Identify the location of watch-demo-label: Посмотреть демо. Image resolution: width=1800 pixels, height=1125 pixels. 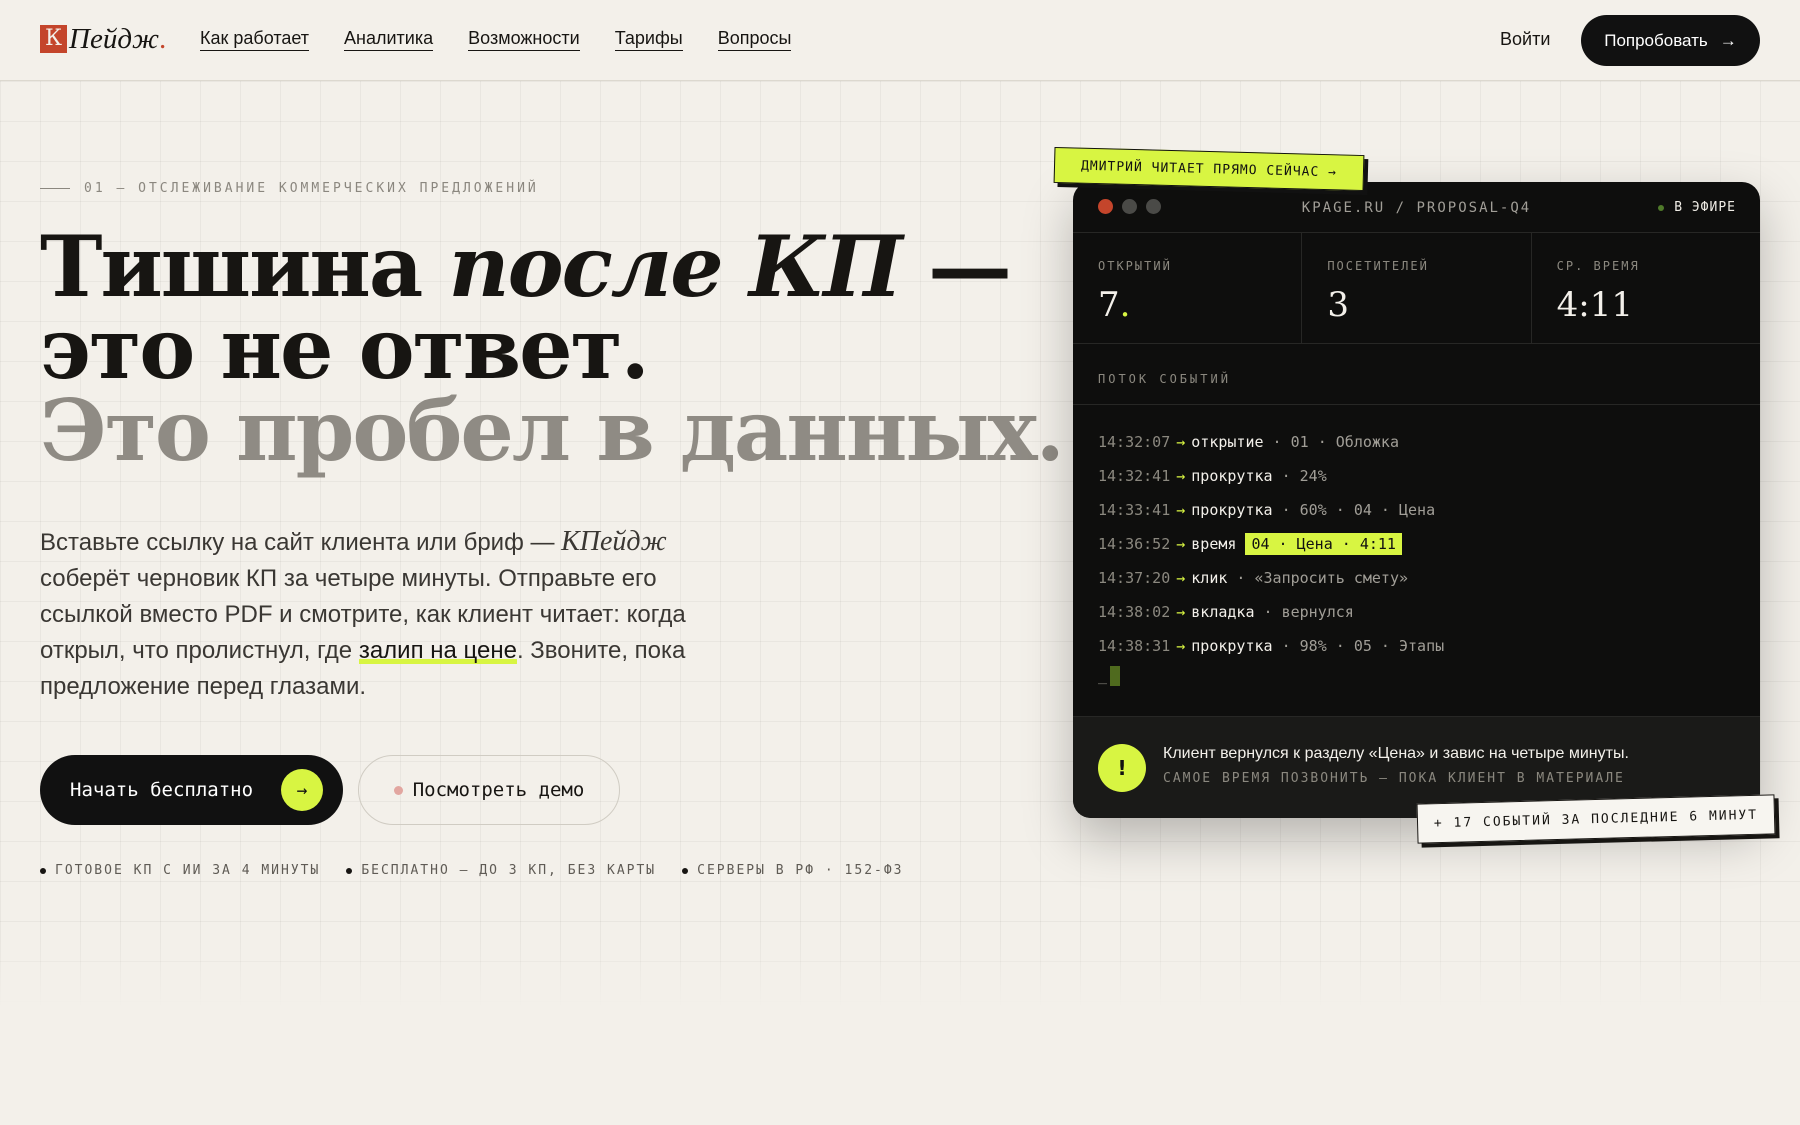
(498, 790).